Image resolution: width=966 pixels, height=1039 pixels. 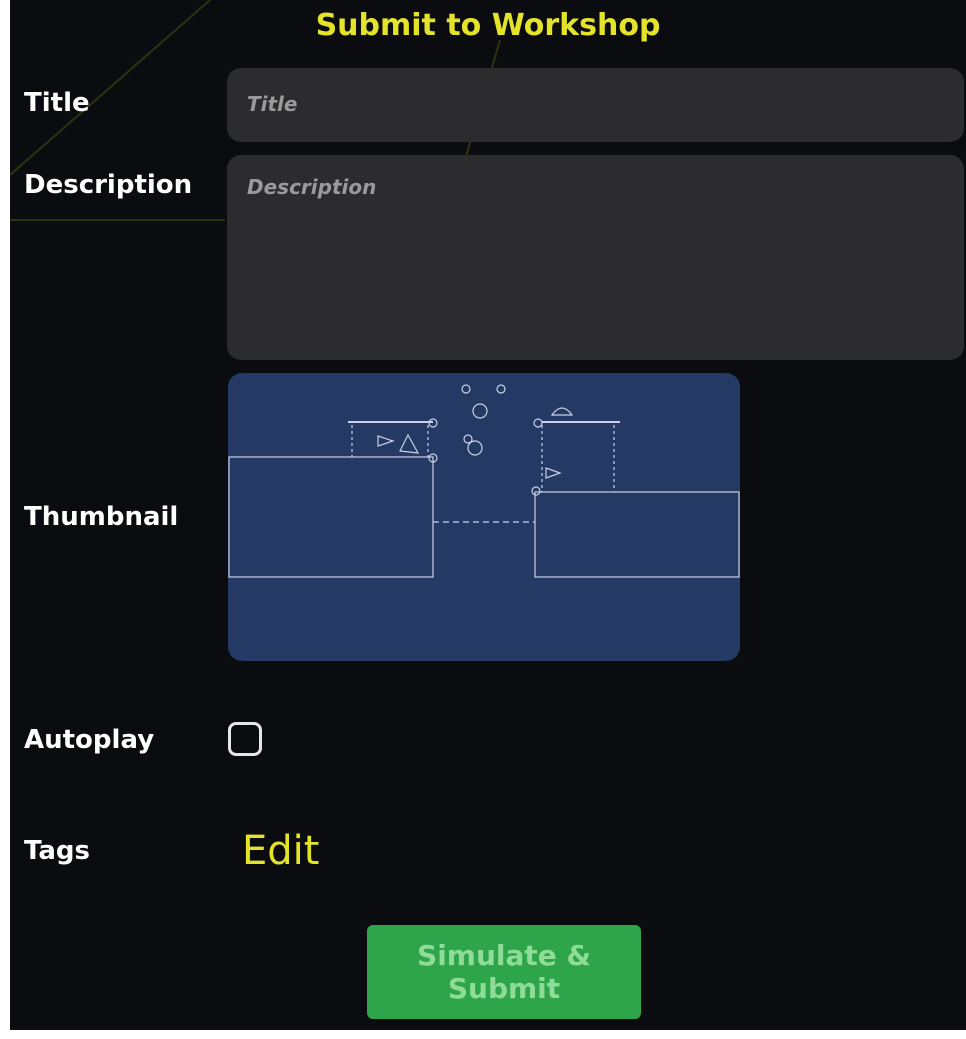 I want to click on title-placeholder: Title, so click(x=272, y=104).